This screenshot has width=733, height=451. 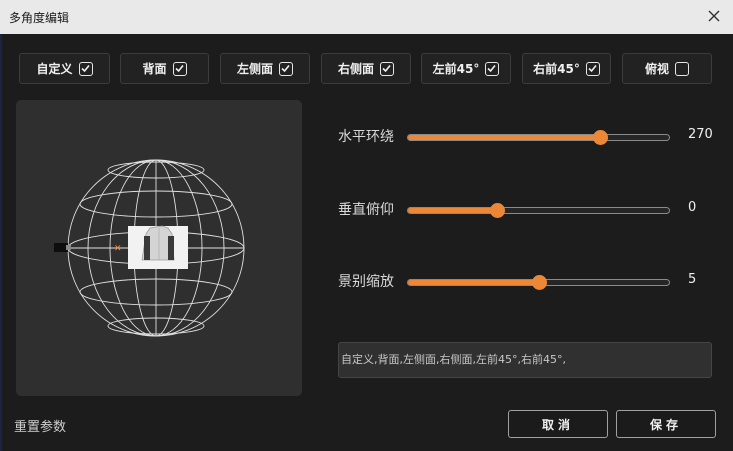 I want to click on slider-value: 5, so click(x=692, y=279).